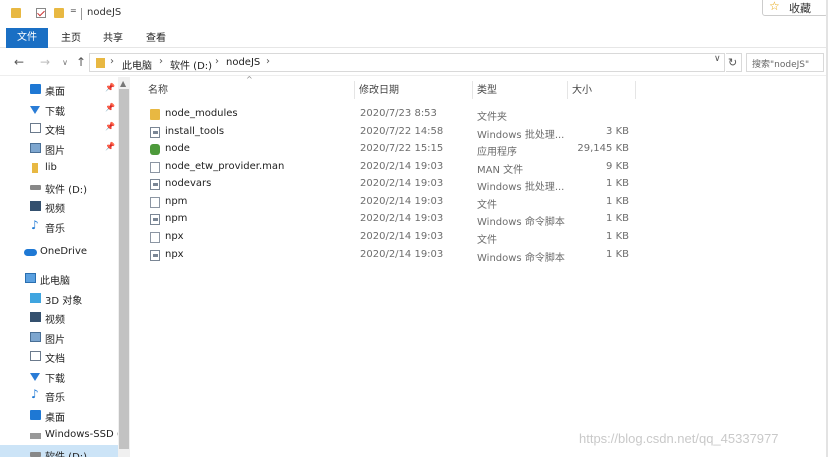 The height and width of the screenshot is (457, 828). What do you see at coordinates (27, 38) in the screenshot?
I see `tab-file: 文件` at bounding box center [27, 38].